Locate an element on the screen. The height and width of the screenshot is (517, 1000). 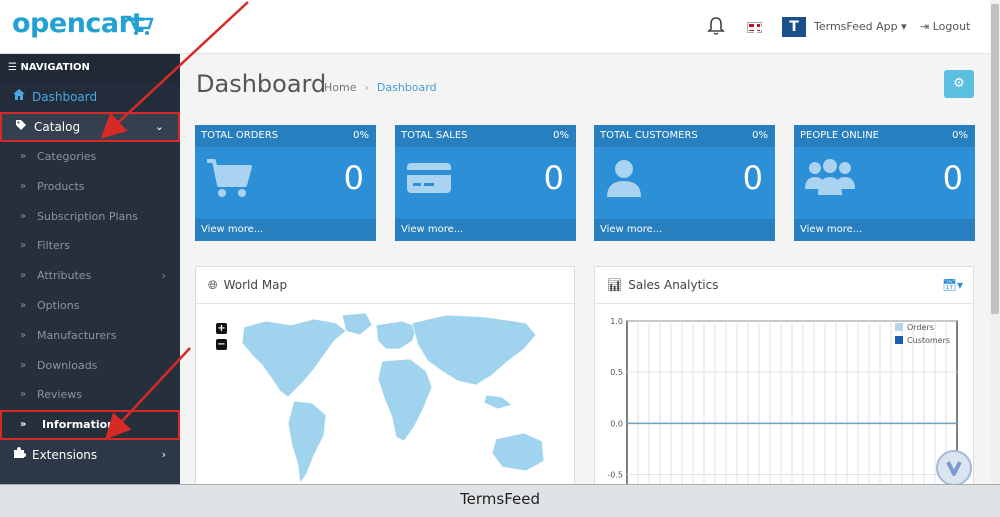
sidebar-subitem-downloads: » Downloads is located at coordinates (90, 365).